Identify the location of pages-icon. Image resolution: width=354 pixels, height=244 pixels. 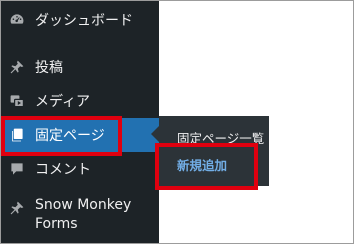
(17, 135).